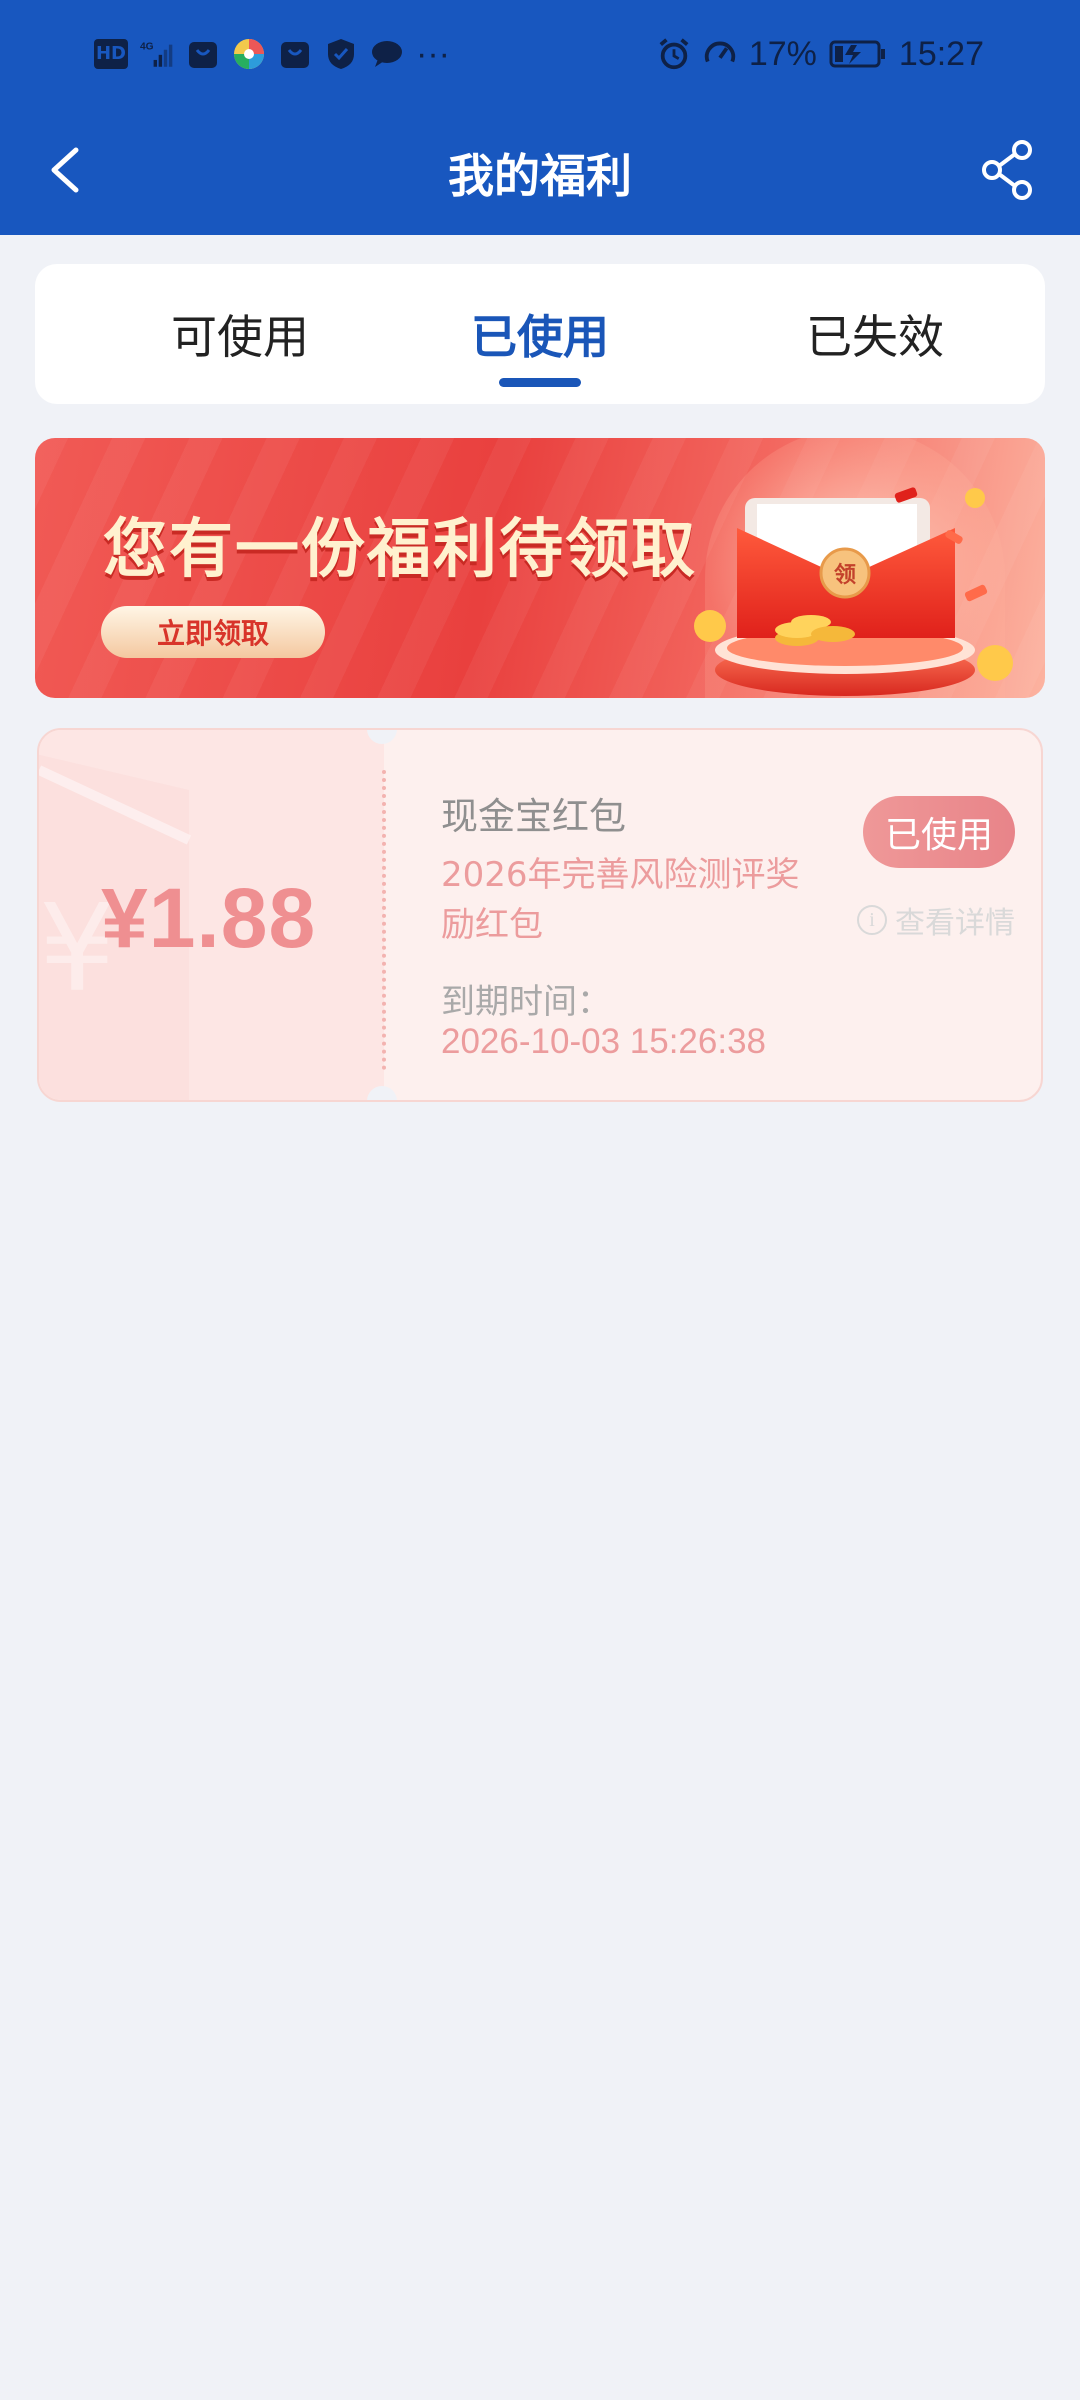 The width and height of the screenshot is (1080, 2400). I want to click on app-colorful-icon, so click(249, 54).